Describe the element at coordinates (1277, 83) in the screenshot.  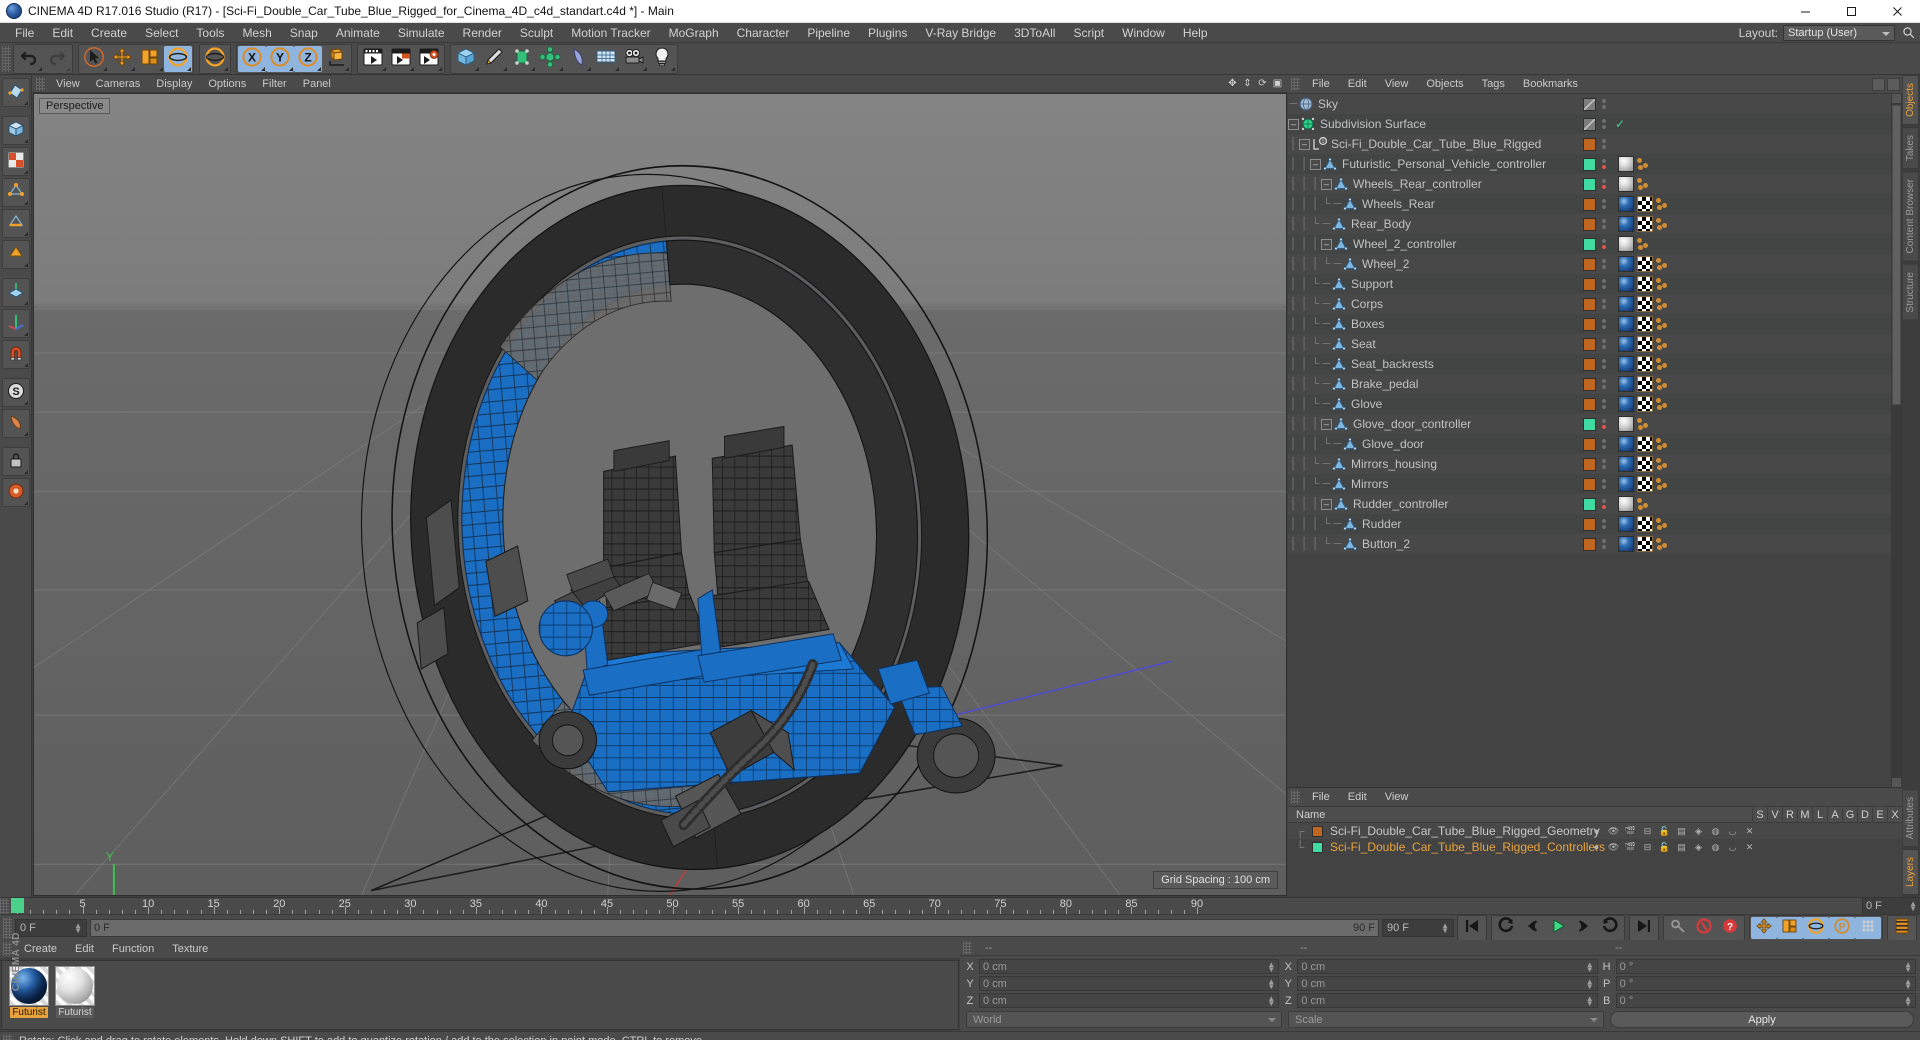
I see `maximize-view-icon: ▣` at that location.